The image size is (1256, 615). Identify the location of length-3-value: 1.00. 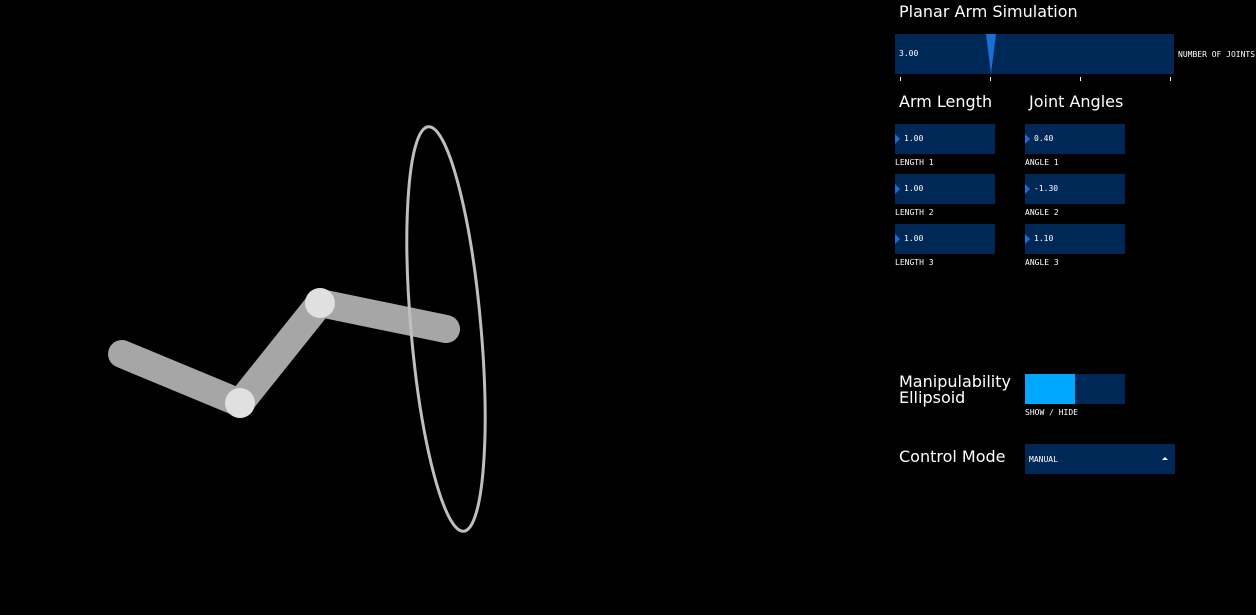
(914, 238).